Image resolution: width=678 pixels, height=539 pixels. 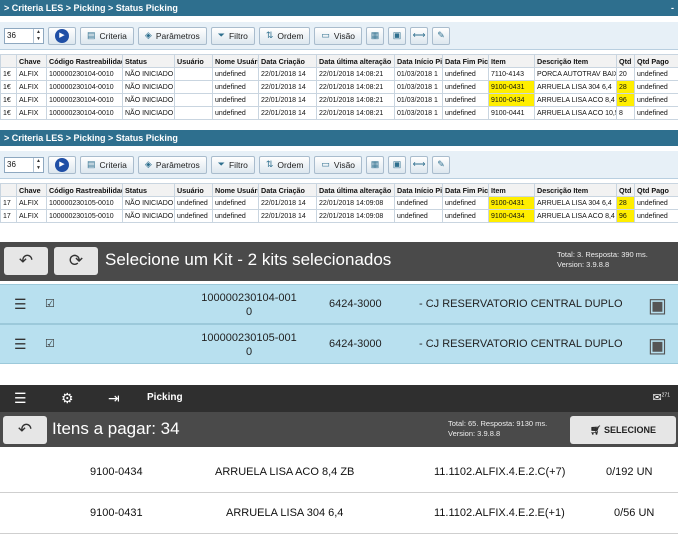 What do you see at coordinates (67, 398) in the screenshot?
I see `gear-icon: ⚙` at bounding box center [67, 398].